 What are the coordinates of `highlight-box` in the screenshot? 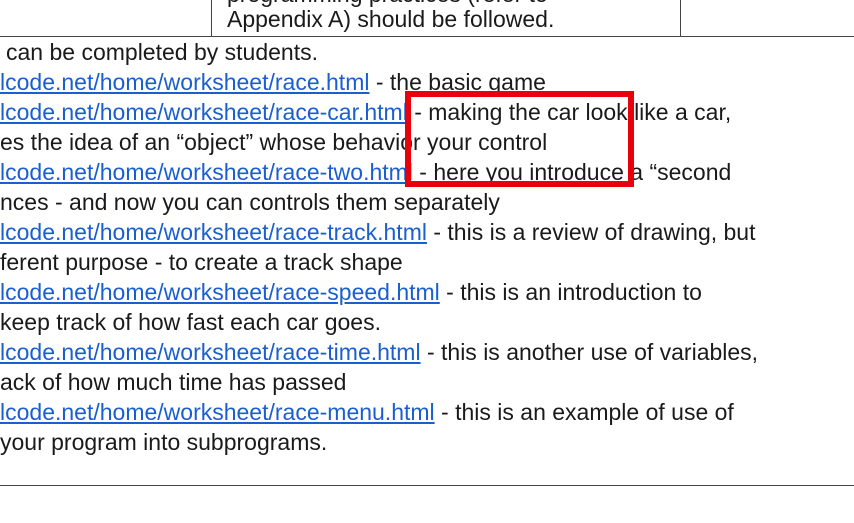 It's located at (519, 139).